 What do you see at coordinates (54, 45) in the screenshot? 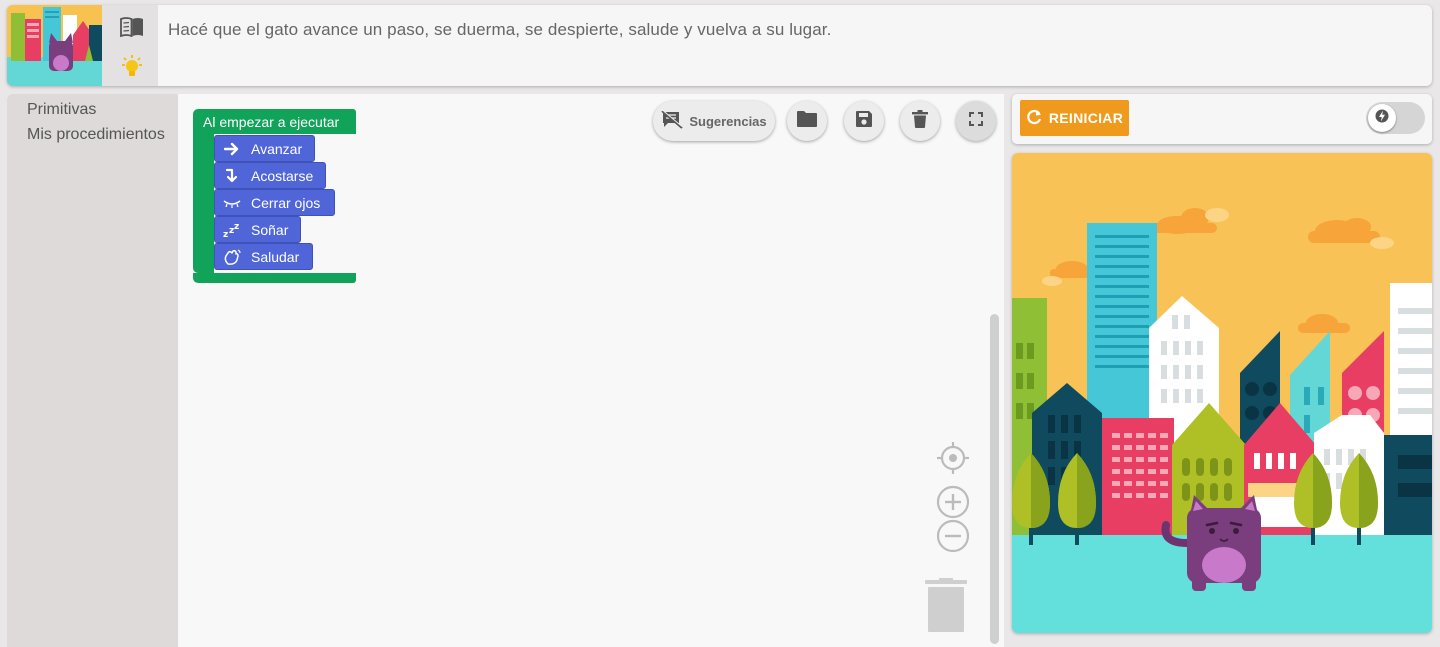
I see `challenge-thumbnail` at bounding box center [54, 45].